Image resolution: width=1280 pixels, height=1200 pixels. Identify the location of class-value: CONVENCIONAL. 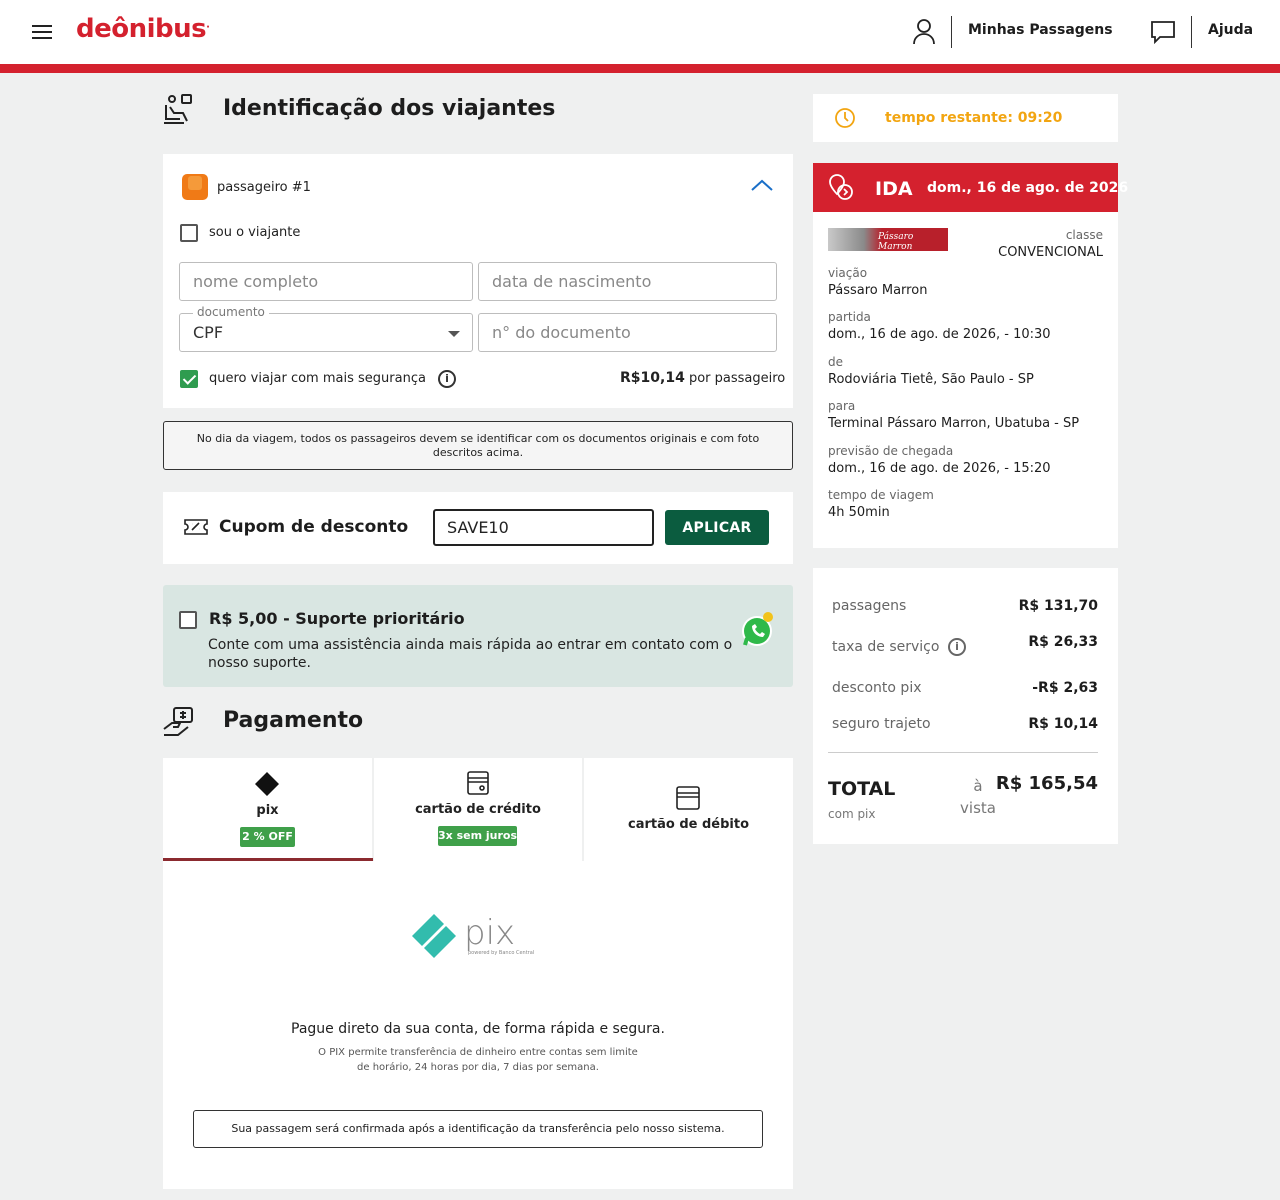
(1050, 252).